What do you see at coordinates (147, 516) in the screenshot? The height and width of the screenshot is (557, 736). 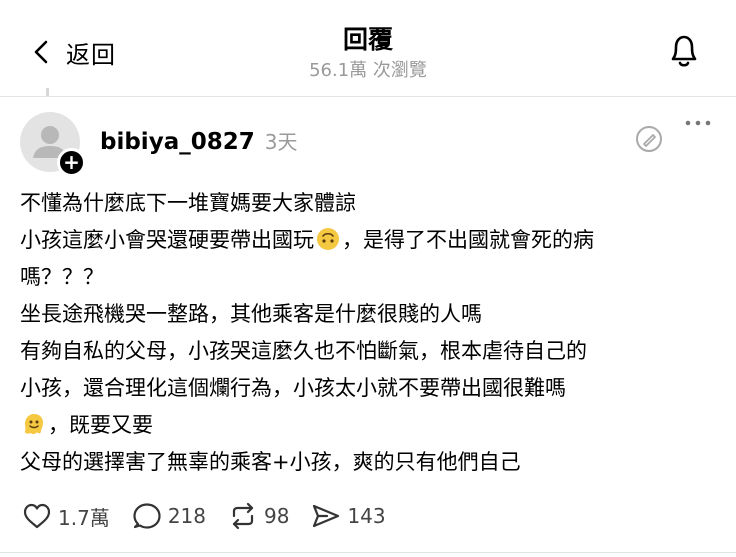 I see `comment-icon` at bounding box center [147, 516].